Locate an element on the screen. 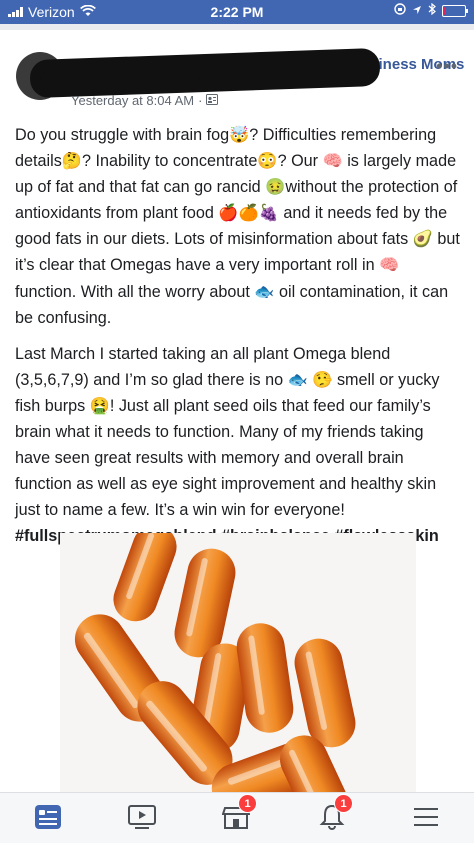 This screenshot has height=843, width=474. battery-level is located at coordinates (445, 10).